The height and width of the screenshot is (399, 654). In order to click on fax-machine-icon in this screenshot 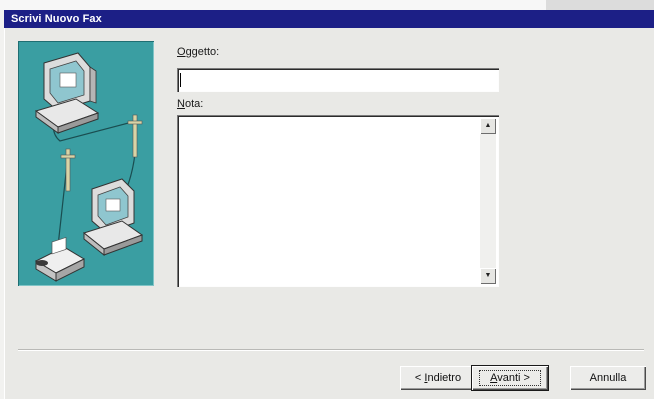, I will do `click(60, 259)`.